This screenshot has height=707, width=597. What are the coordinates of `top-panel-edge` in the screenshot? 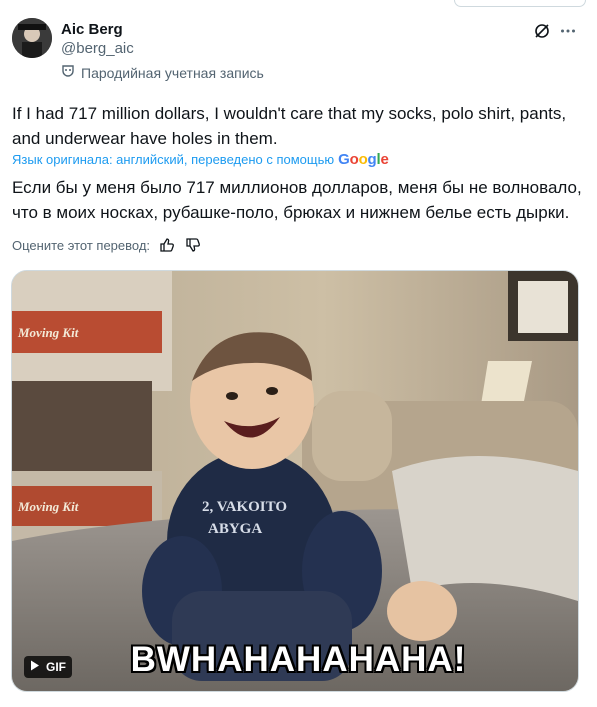 It's located at (520, 3).